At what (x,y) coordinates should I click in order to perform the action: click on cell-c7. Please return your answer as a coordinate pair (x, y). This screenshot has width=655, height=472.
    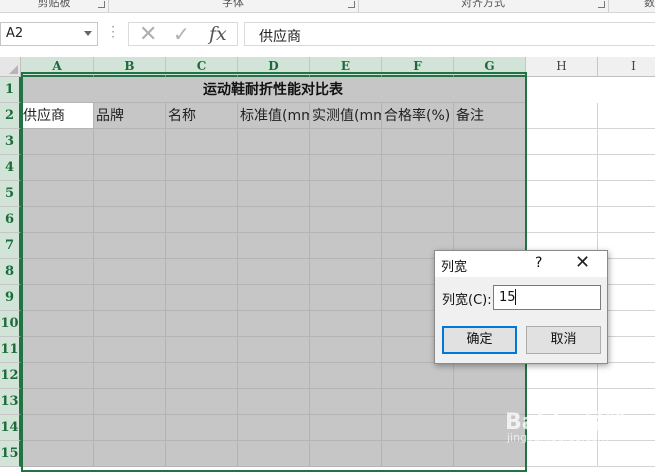
    Looking at the image, I should click on (202, 246).